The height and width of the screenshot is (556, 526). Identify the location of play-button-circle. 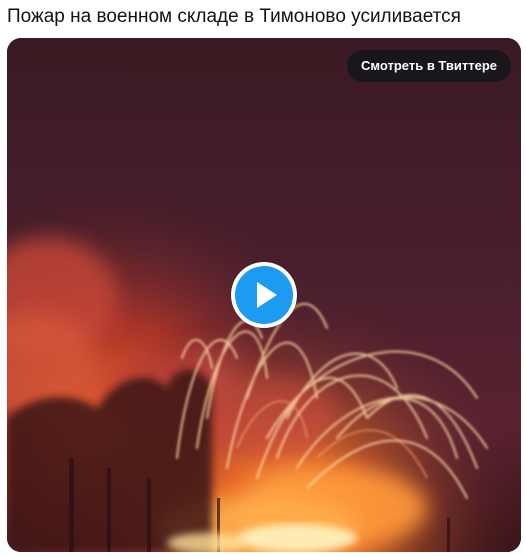
(264, 295).